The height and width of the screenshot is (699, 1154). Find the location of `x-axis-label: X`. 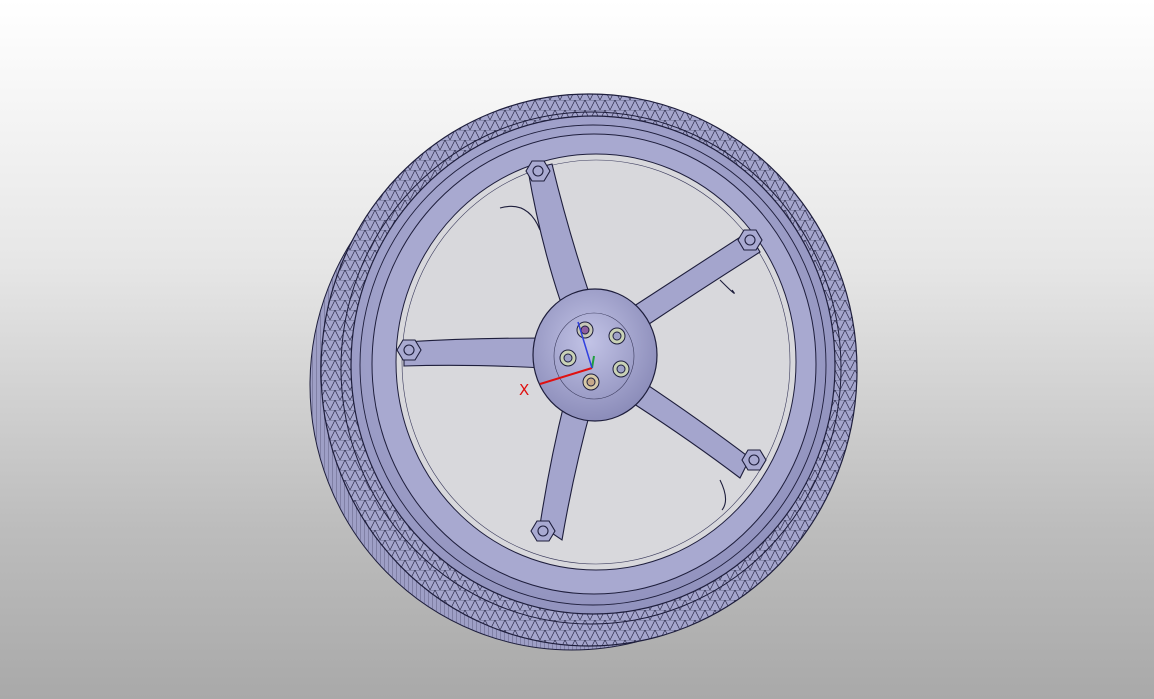

x-axis-label: X is located at coordinates (524, 390).